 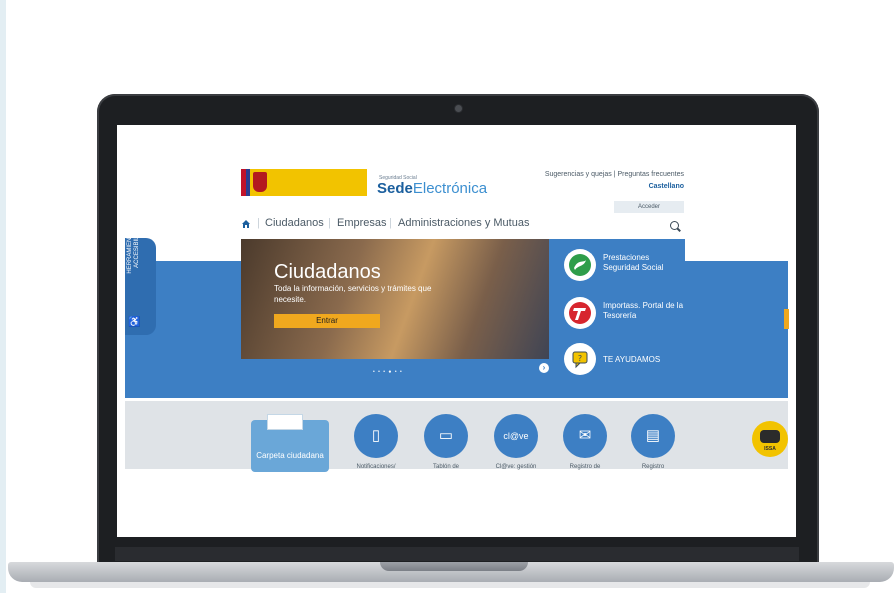 What do you see at coordinates (450, 585) in the screenshot?
I see `laptop-shadow` at bounding box center [450, 585].